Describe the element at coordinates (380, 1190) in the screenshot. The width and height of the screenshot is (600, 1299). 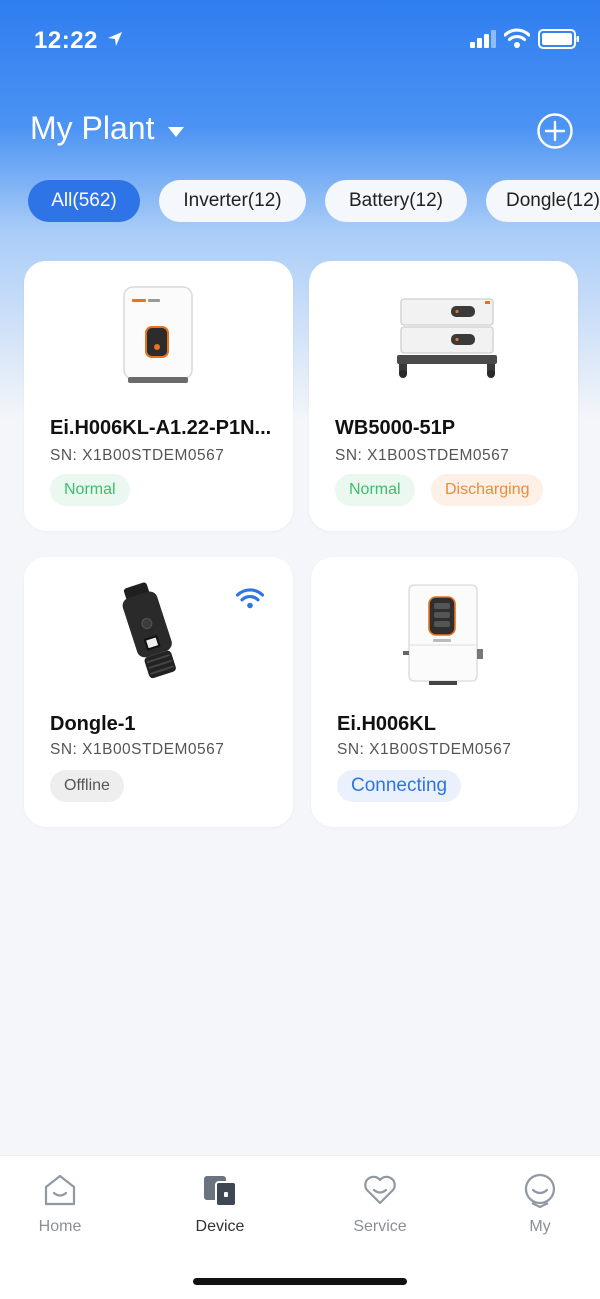
I see `heart-icon` at that location.